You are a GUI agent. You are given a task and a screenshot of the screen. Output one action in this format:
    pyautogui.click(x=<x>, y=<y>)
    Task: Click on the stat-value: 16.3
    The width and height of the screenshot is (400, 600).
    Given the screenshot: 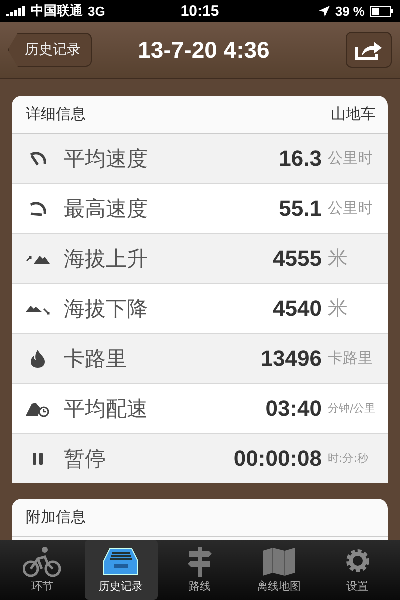 What is the action you would take?
    pyautogui.click(x=300, y=159)
    